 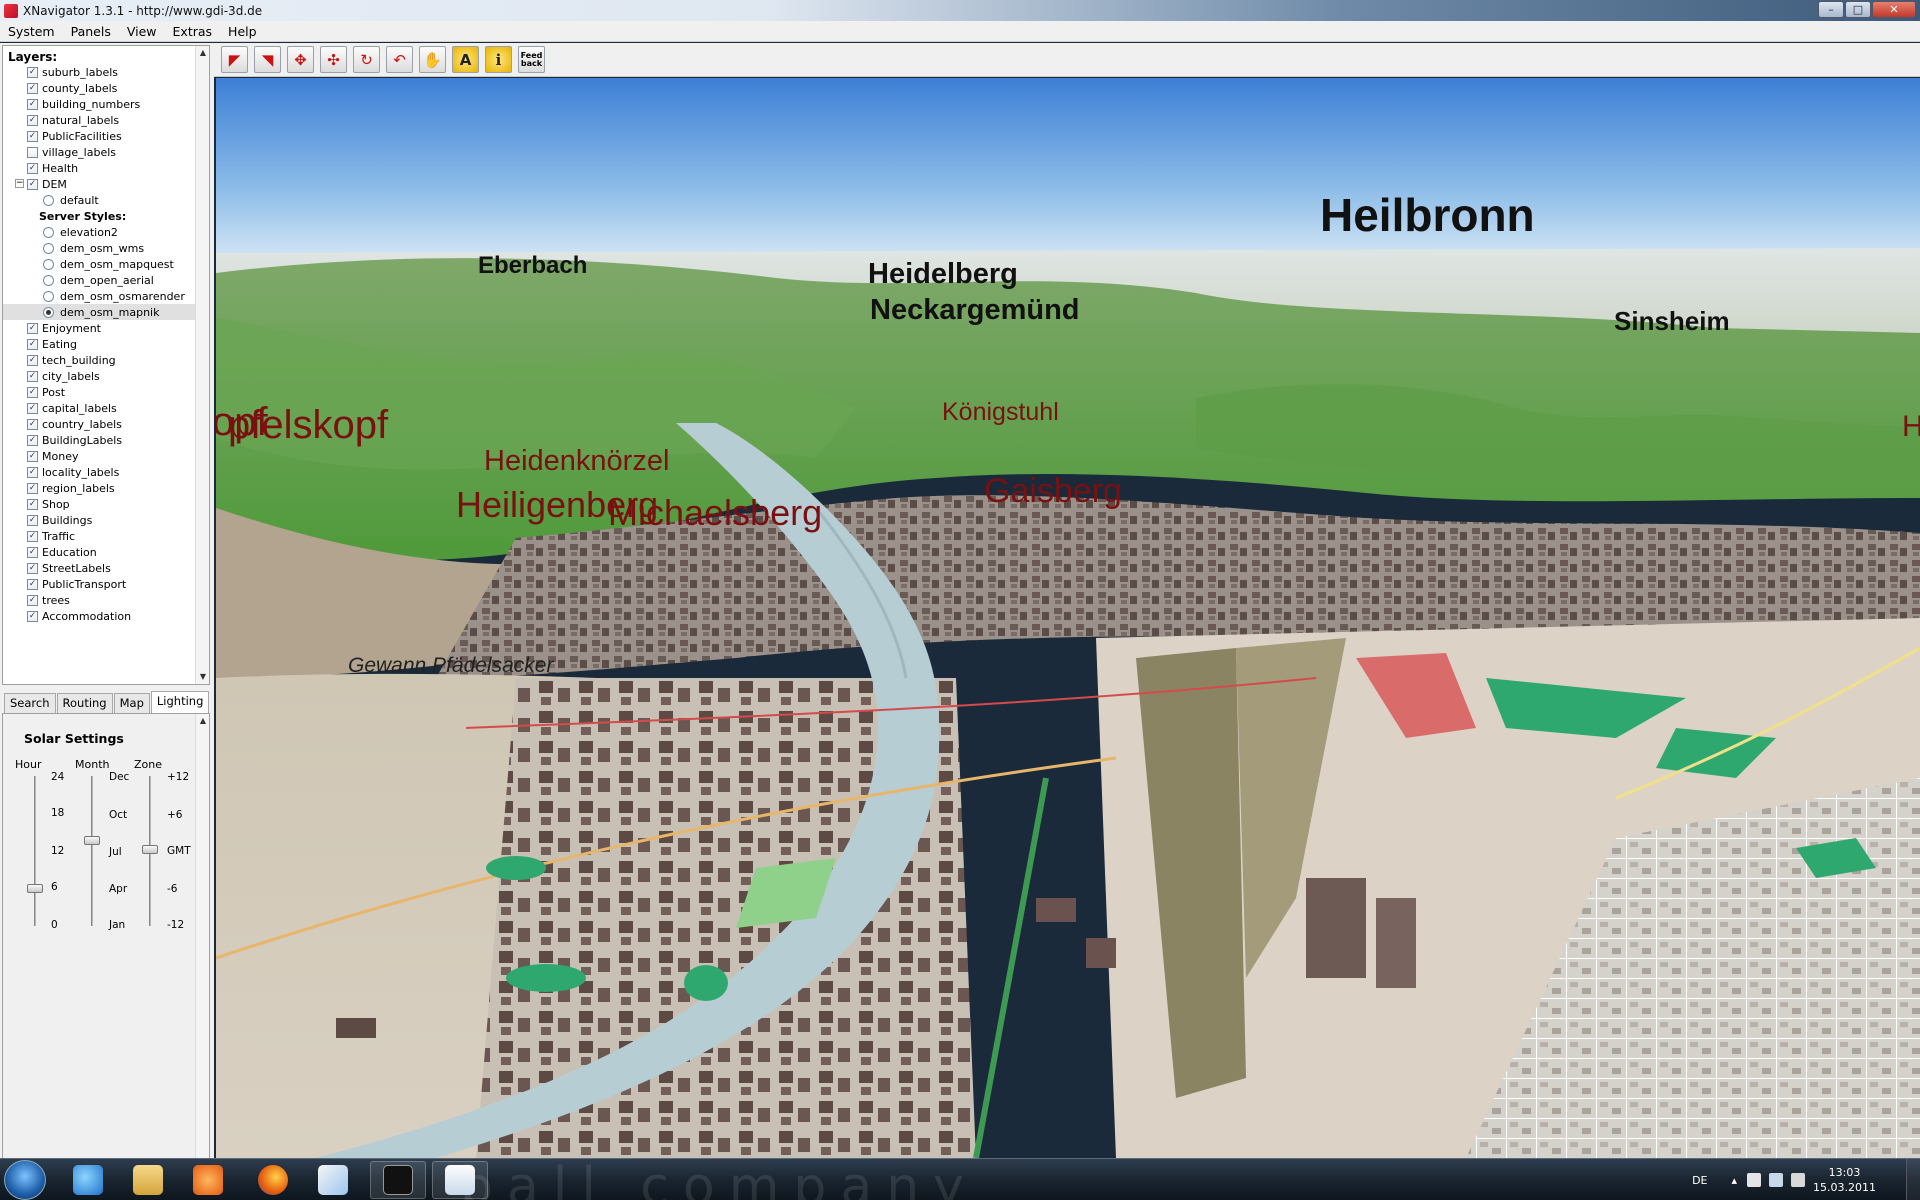 What do you see at coordinates (106, 424) in the screenshot?
I see `layer-item: ✓ country_labels` at bounding box center [106, 424].